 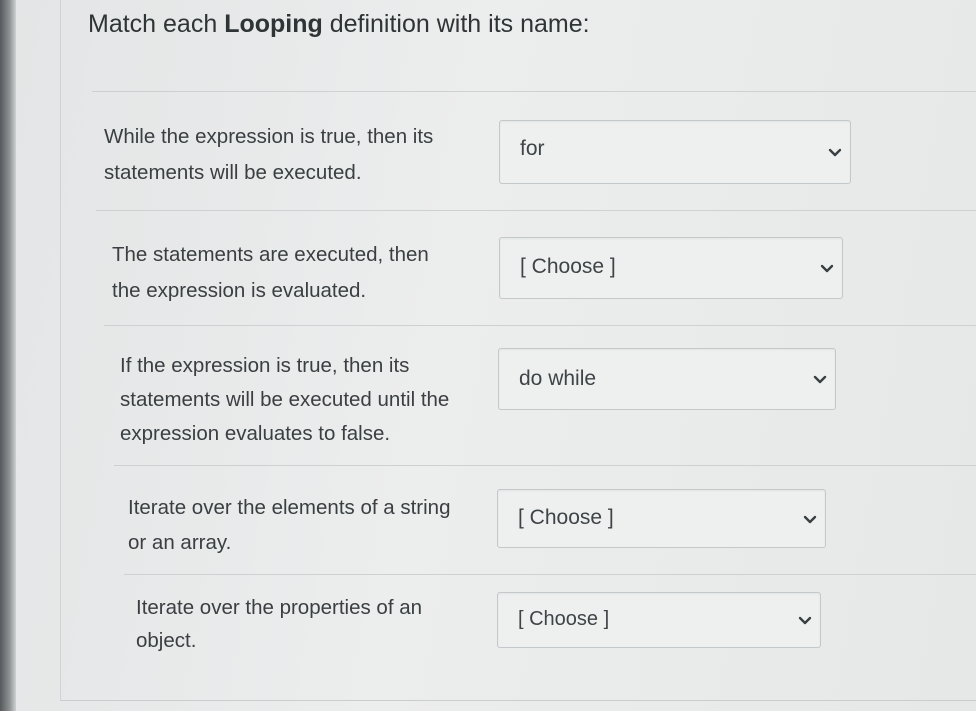 I want to click on definition-line: statements will be executed., so click(x=233, y=172).